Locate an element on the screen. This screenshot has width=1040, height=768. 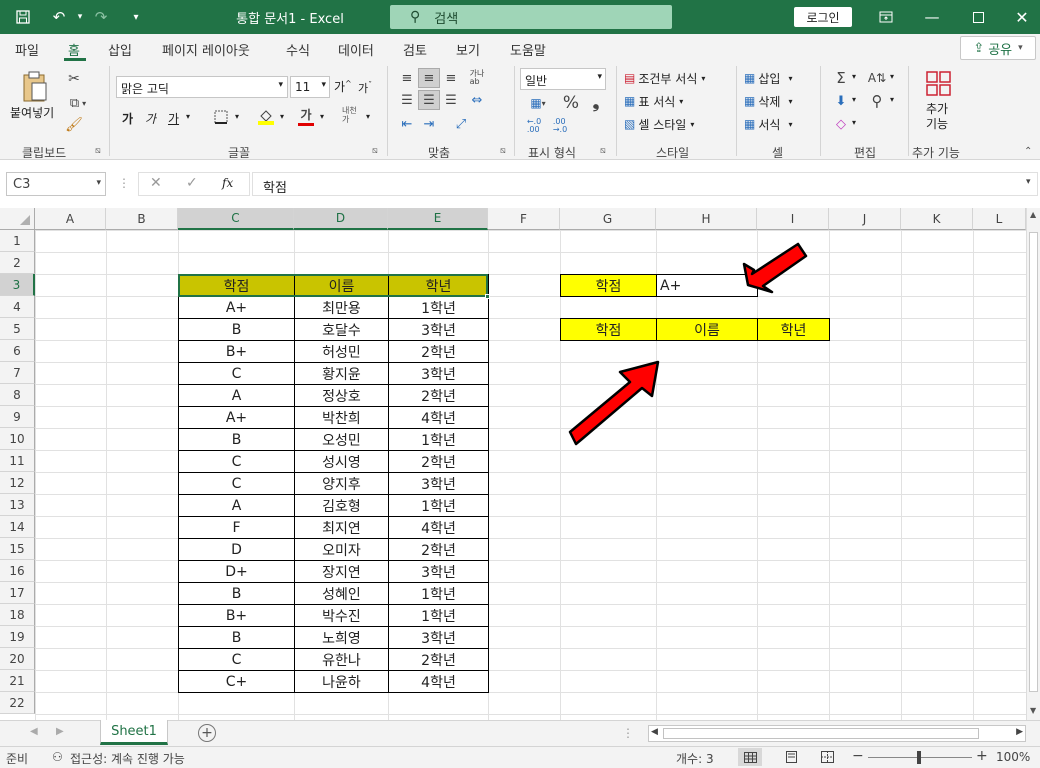
table-cell: 3학년 is located at coordinates (438, 637).